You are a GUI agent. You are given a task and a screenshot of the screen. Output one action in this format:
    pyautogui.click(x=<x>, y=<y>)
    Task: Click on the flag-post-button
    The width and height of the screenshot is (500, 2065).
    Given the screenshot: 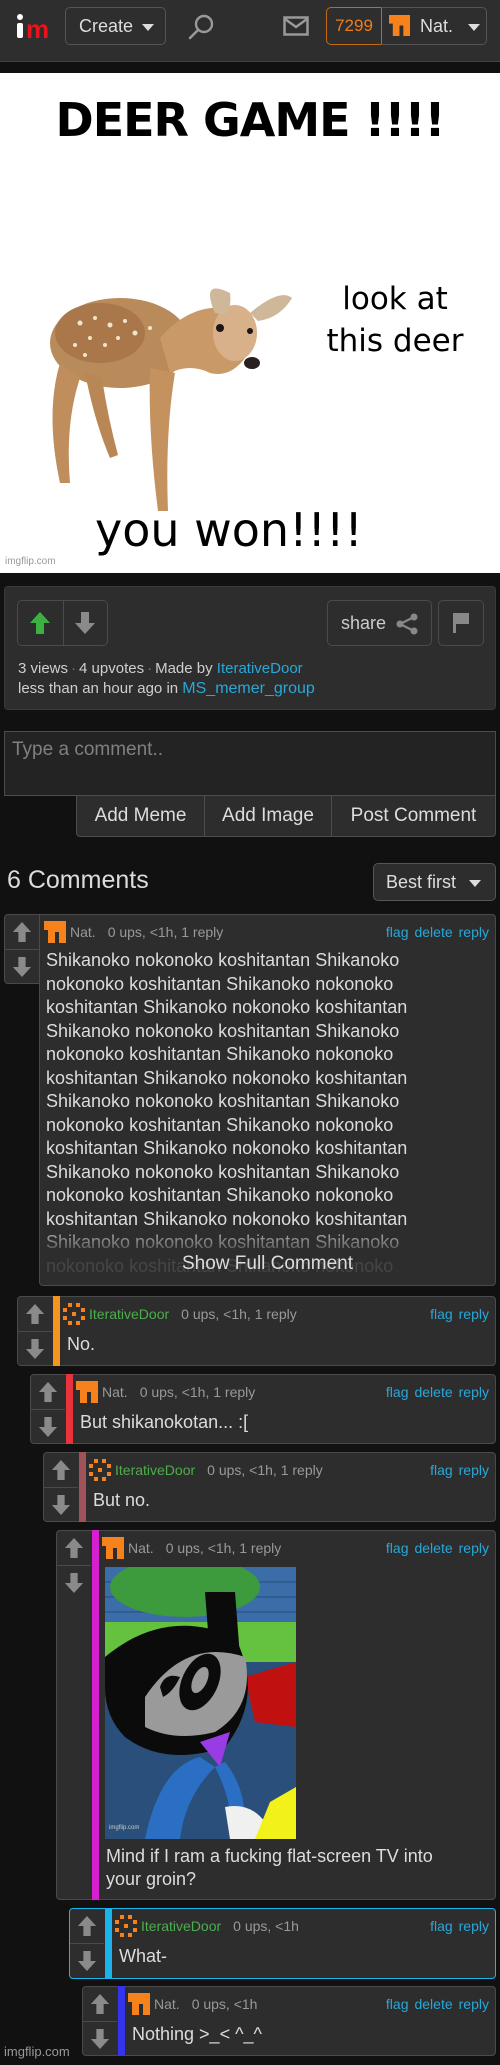 What is the action you would take?
    pyautogui.click(x=461, y=623)
    